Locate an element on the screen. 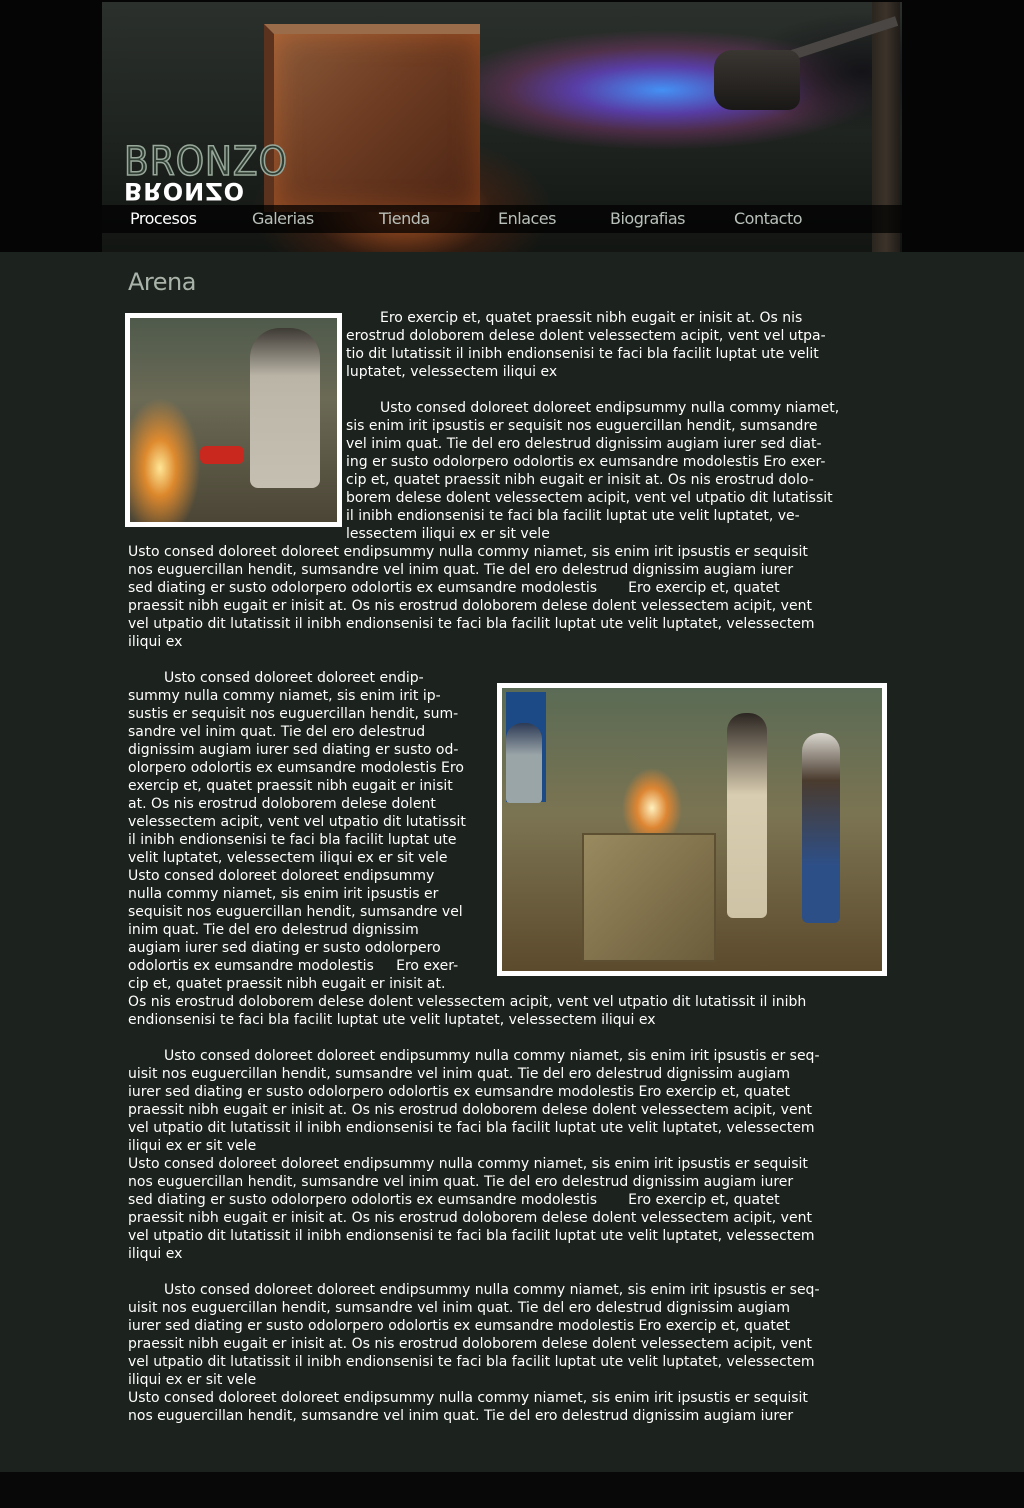 The width and height of the screenshot is (1024, 1508). nav-item-enlaces: Enlaces is located at coordinates (527, 218).